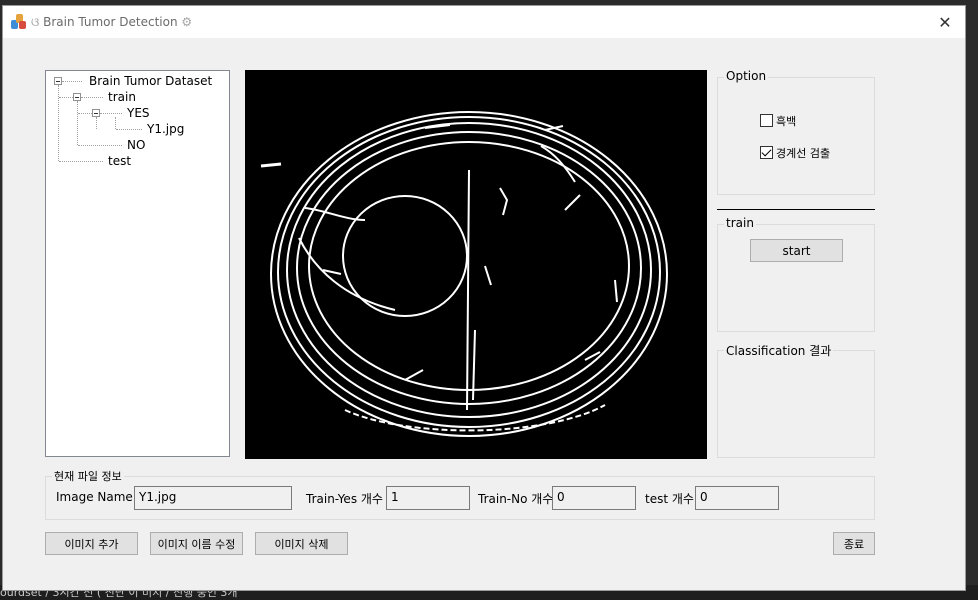  I want to click on tree-expander-yes, so click(96, 113).